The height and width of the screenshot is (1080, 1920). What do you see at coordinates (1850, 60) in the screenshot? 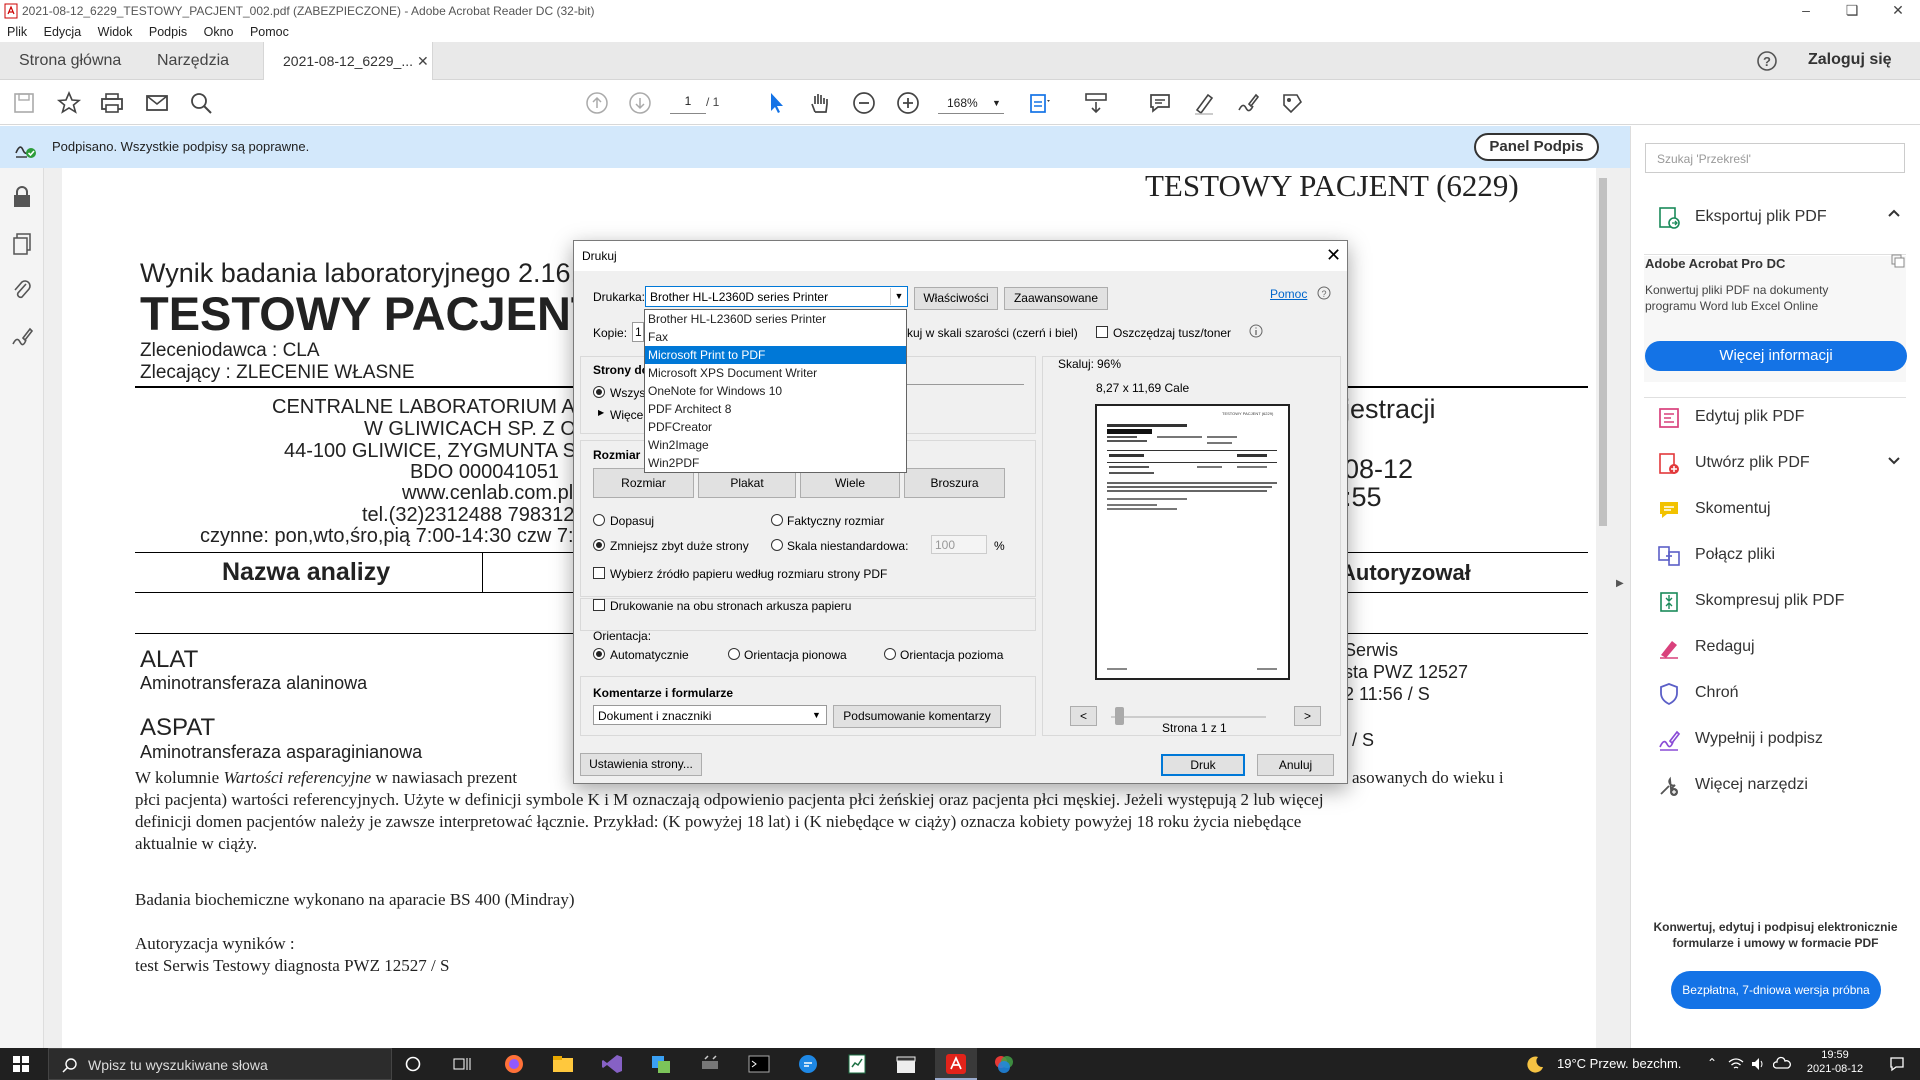
I see `login-link: Zaloguj się` at bounding box center [1850, 60].